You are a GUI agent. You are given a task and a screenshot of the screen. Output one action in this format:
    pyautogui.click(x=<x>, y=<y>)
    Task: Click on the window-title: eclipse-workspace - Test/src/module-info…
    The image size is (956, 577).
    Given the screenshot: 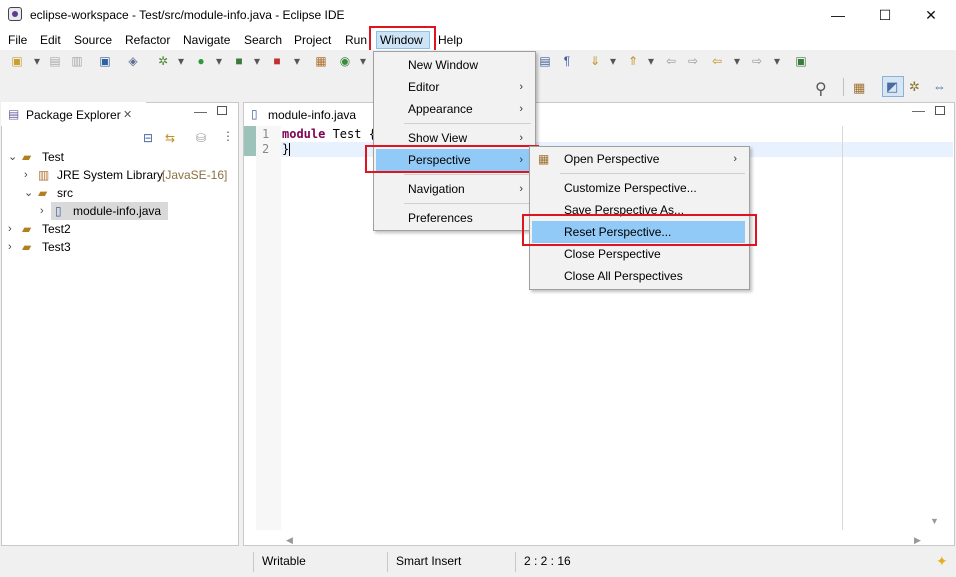 What is the action you would take?
    pyautogui.click(x=187, y=15)
    